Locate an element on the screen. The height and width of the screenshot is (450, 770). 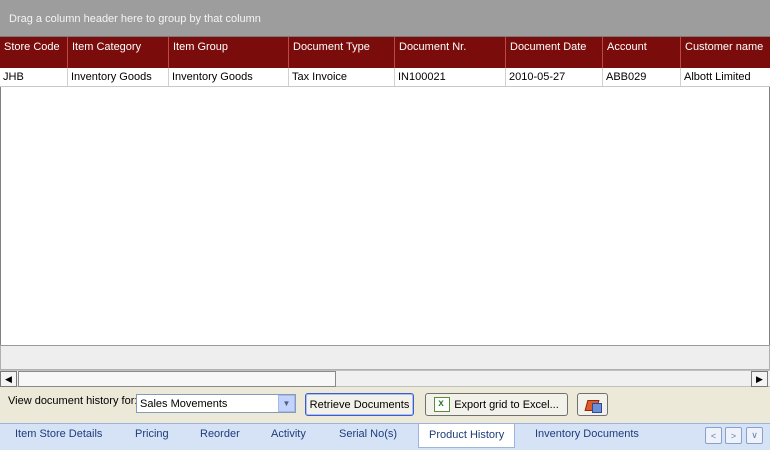
tab-product-history: Product History is located at coordinates (467, 436).